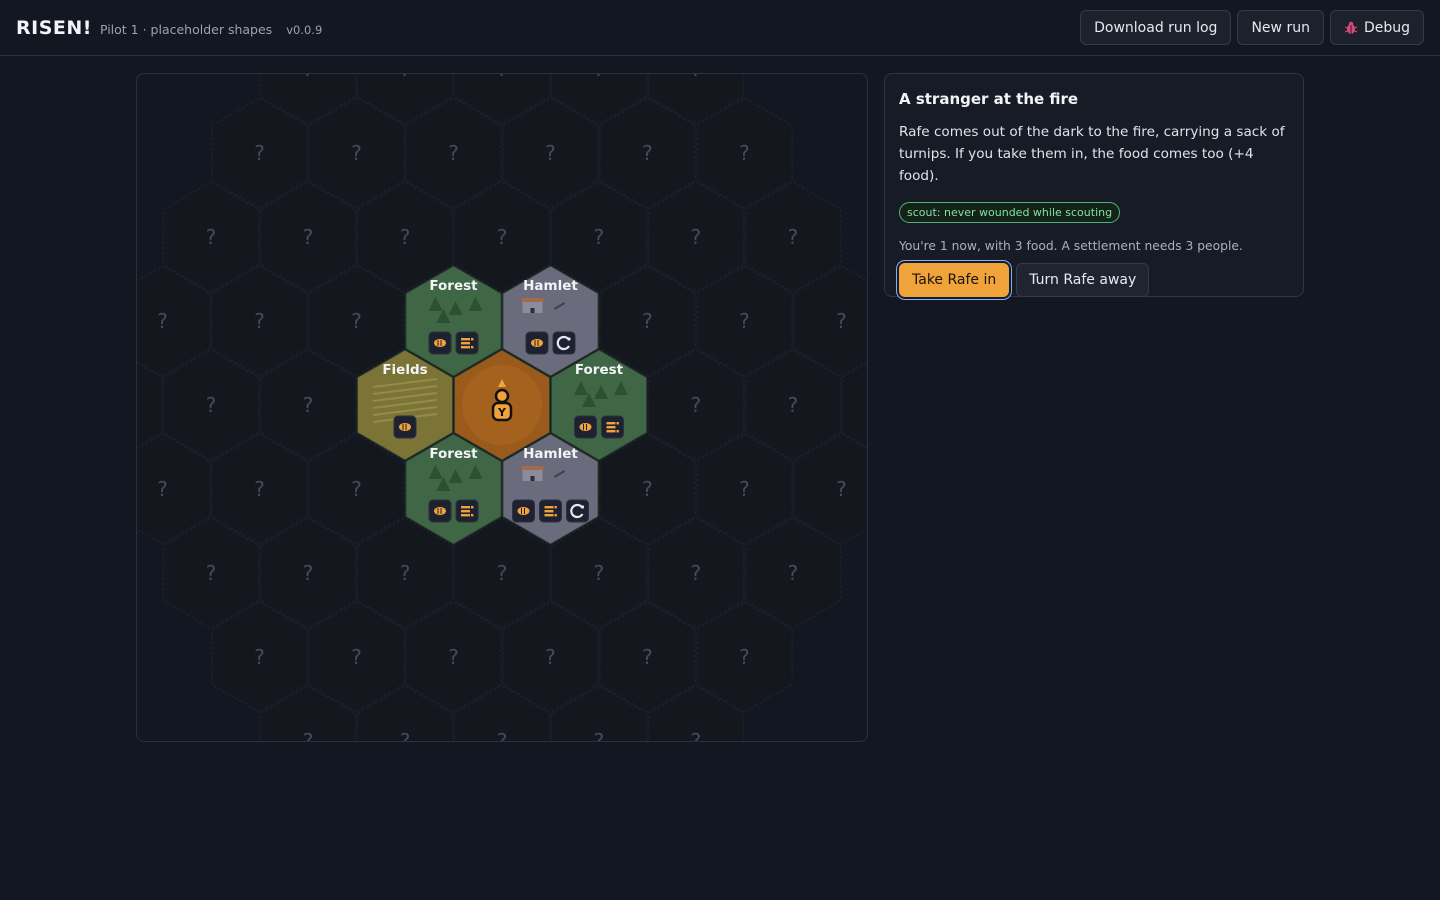 Image resolution: width=1440 pixels, height=900 pixels. Describe the element at coordinates (1010, 212) in the screenshot. I see `trait-badge: scout: never wounded while scouting` at that location.